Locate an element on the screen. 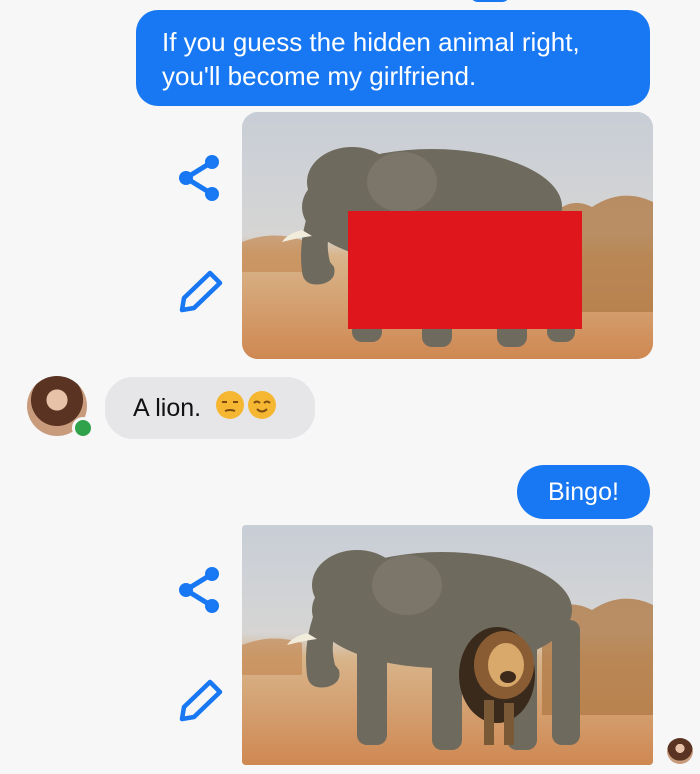 This screenshot has width=700, height=774. unamused-face-icon is located at coordinates (230, 408).